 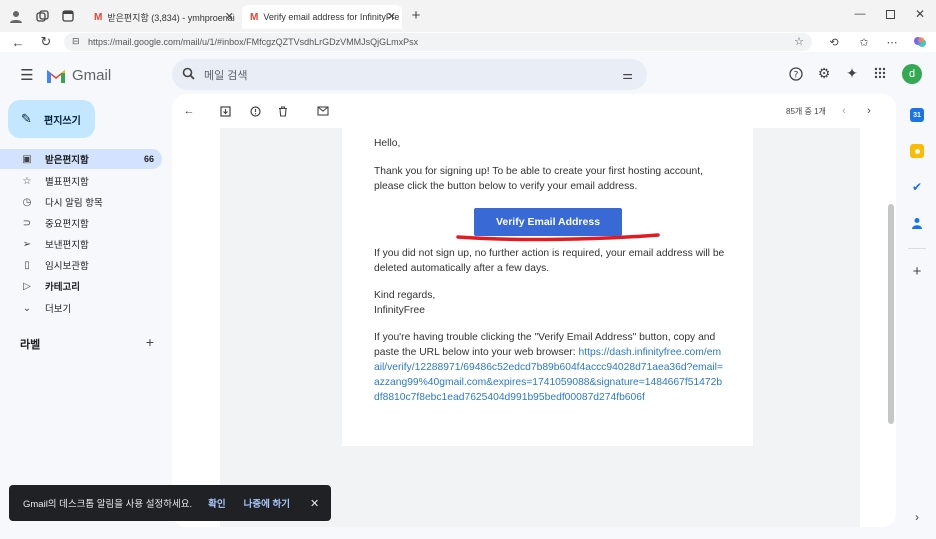 What do you see at coordinates (225, 111) in the screenshot?
I see `archive-icon` at bounding box center [225, 111].